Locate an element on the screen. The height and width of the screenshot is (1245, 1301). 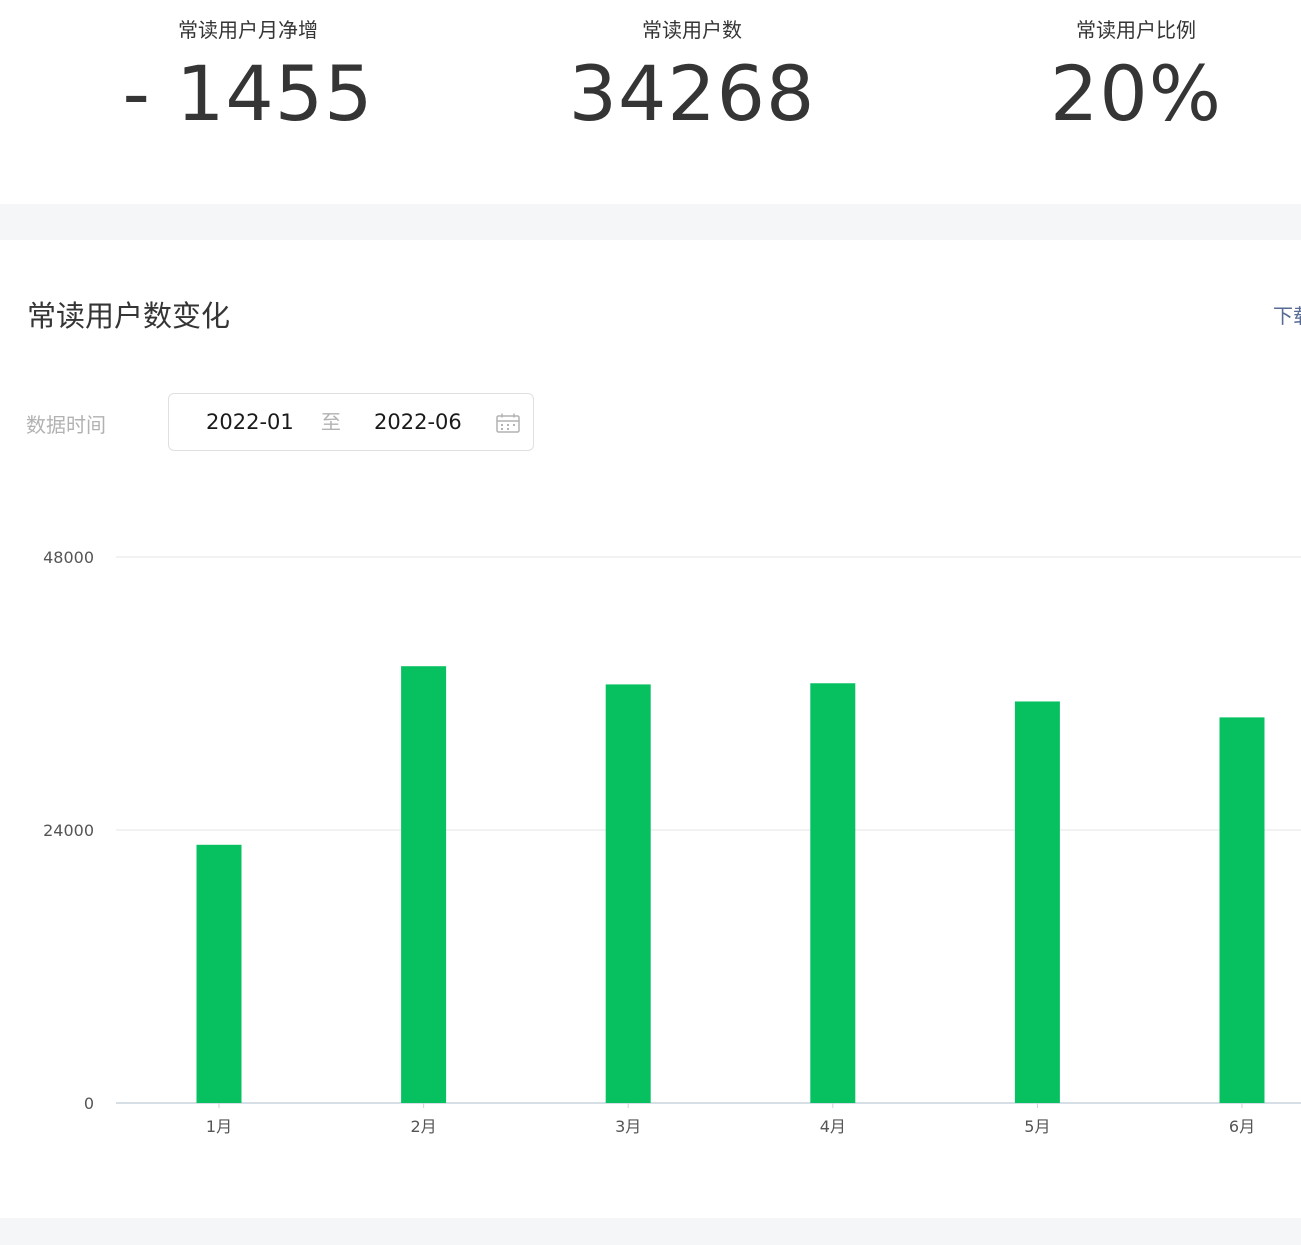
download-link: 下载 is located at coordinates (1287, 316).